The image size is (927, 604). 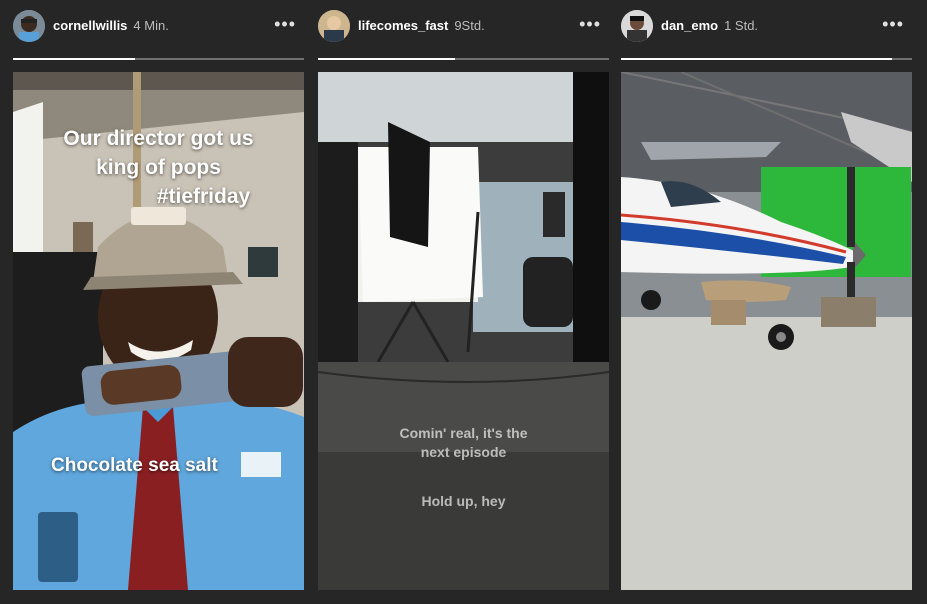 What do you see at coordinates (90, 25) in the screenshot?
I see `username-text: cornellwillis` at bounding box center [90, 25].